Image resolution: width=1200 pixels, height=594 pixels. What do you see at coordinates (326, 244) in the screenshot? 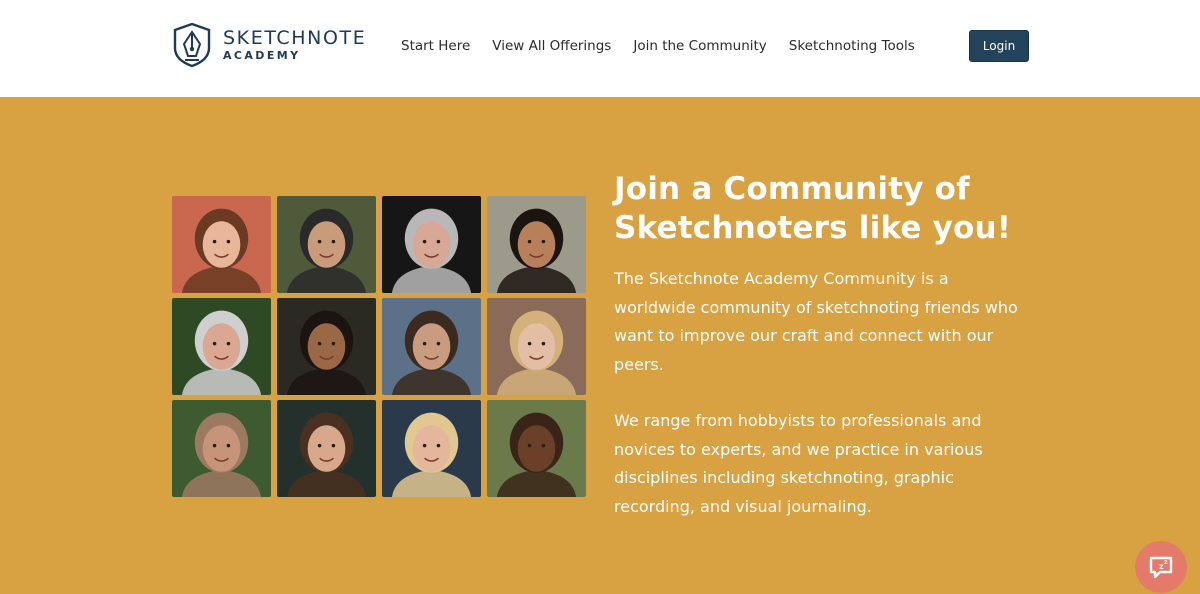
I see `man-hoodie-glasses-portrait-photo` at bounding box center [326, 244].